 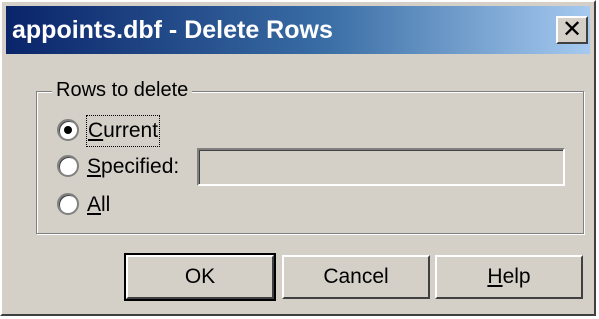 What do you see at coordinates (381, 167) in the screenshot?
I see `specified-rows-input` at bounding box center [381, 167].